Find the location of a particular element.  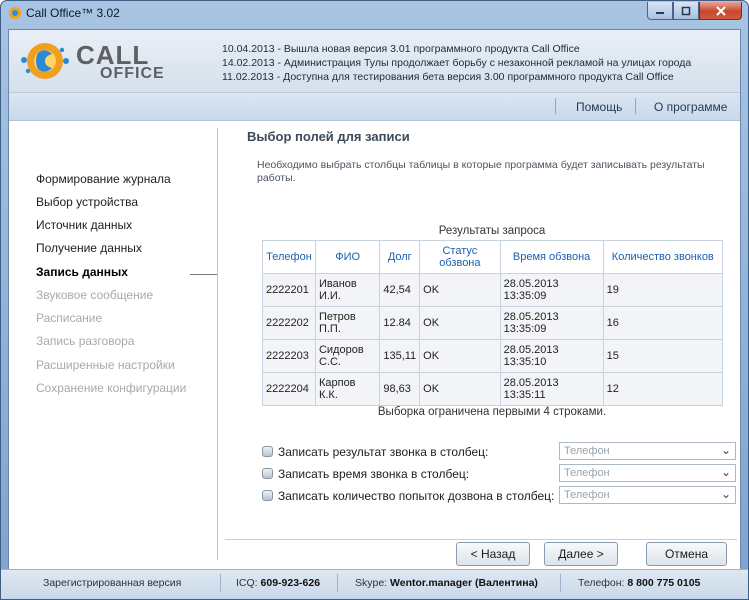

table-cell: Карпов К.К. is located at coordinates (347, 389).